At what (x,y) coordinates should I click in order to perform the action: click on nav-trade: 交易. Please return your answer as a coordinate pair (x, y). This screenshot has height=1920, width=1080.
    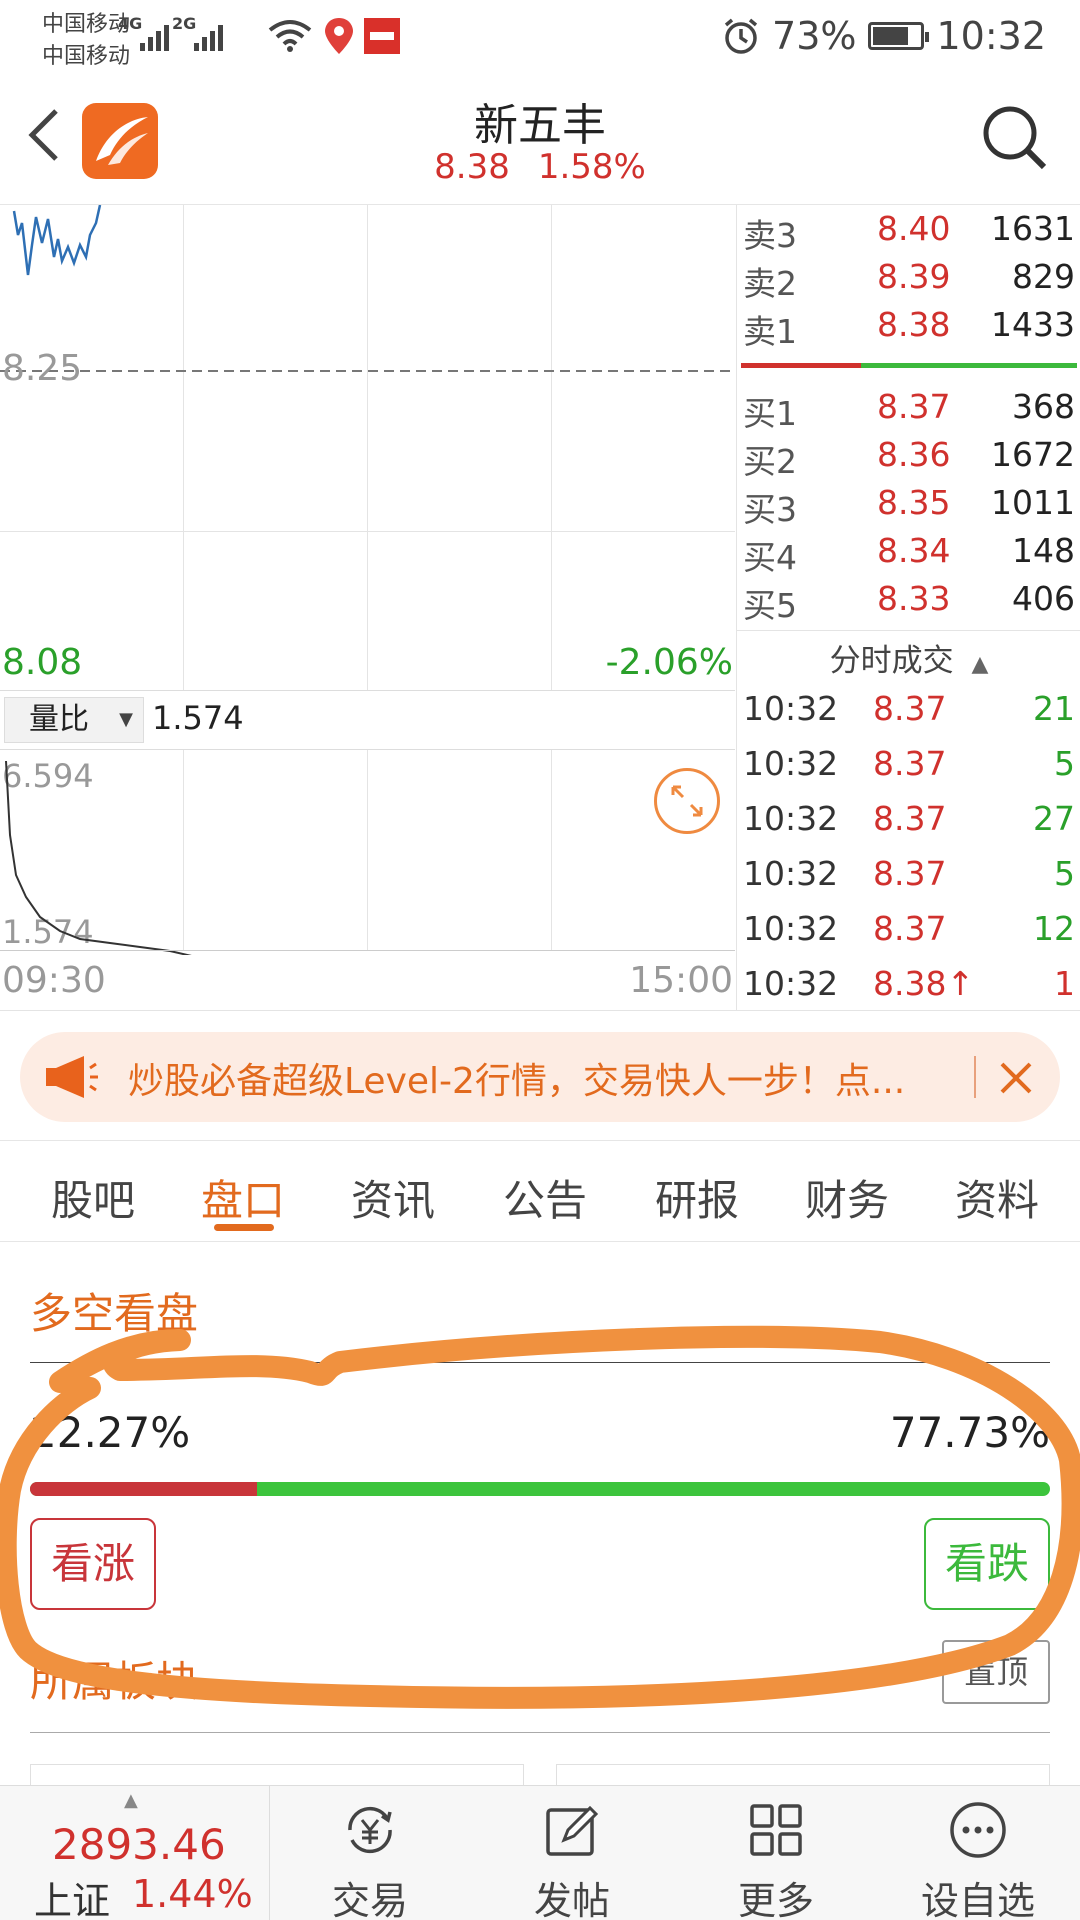
    Looking at the image, I should click on (370, 1853).